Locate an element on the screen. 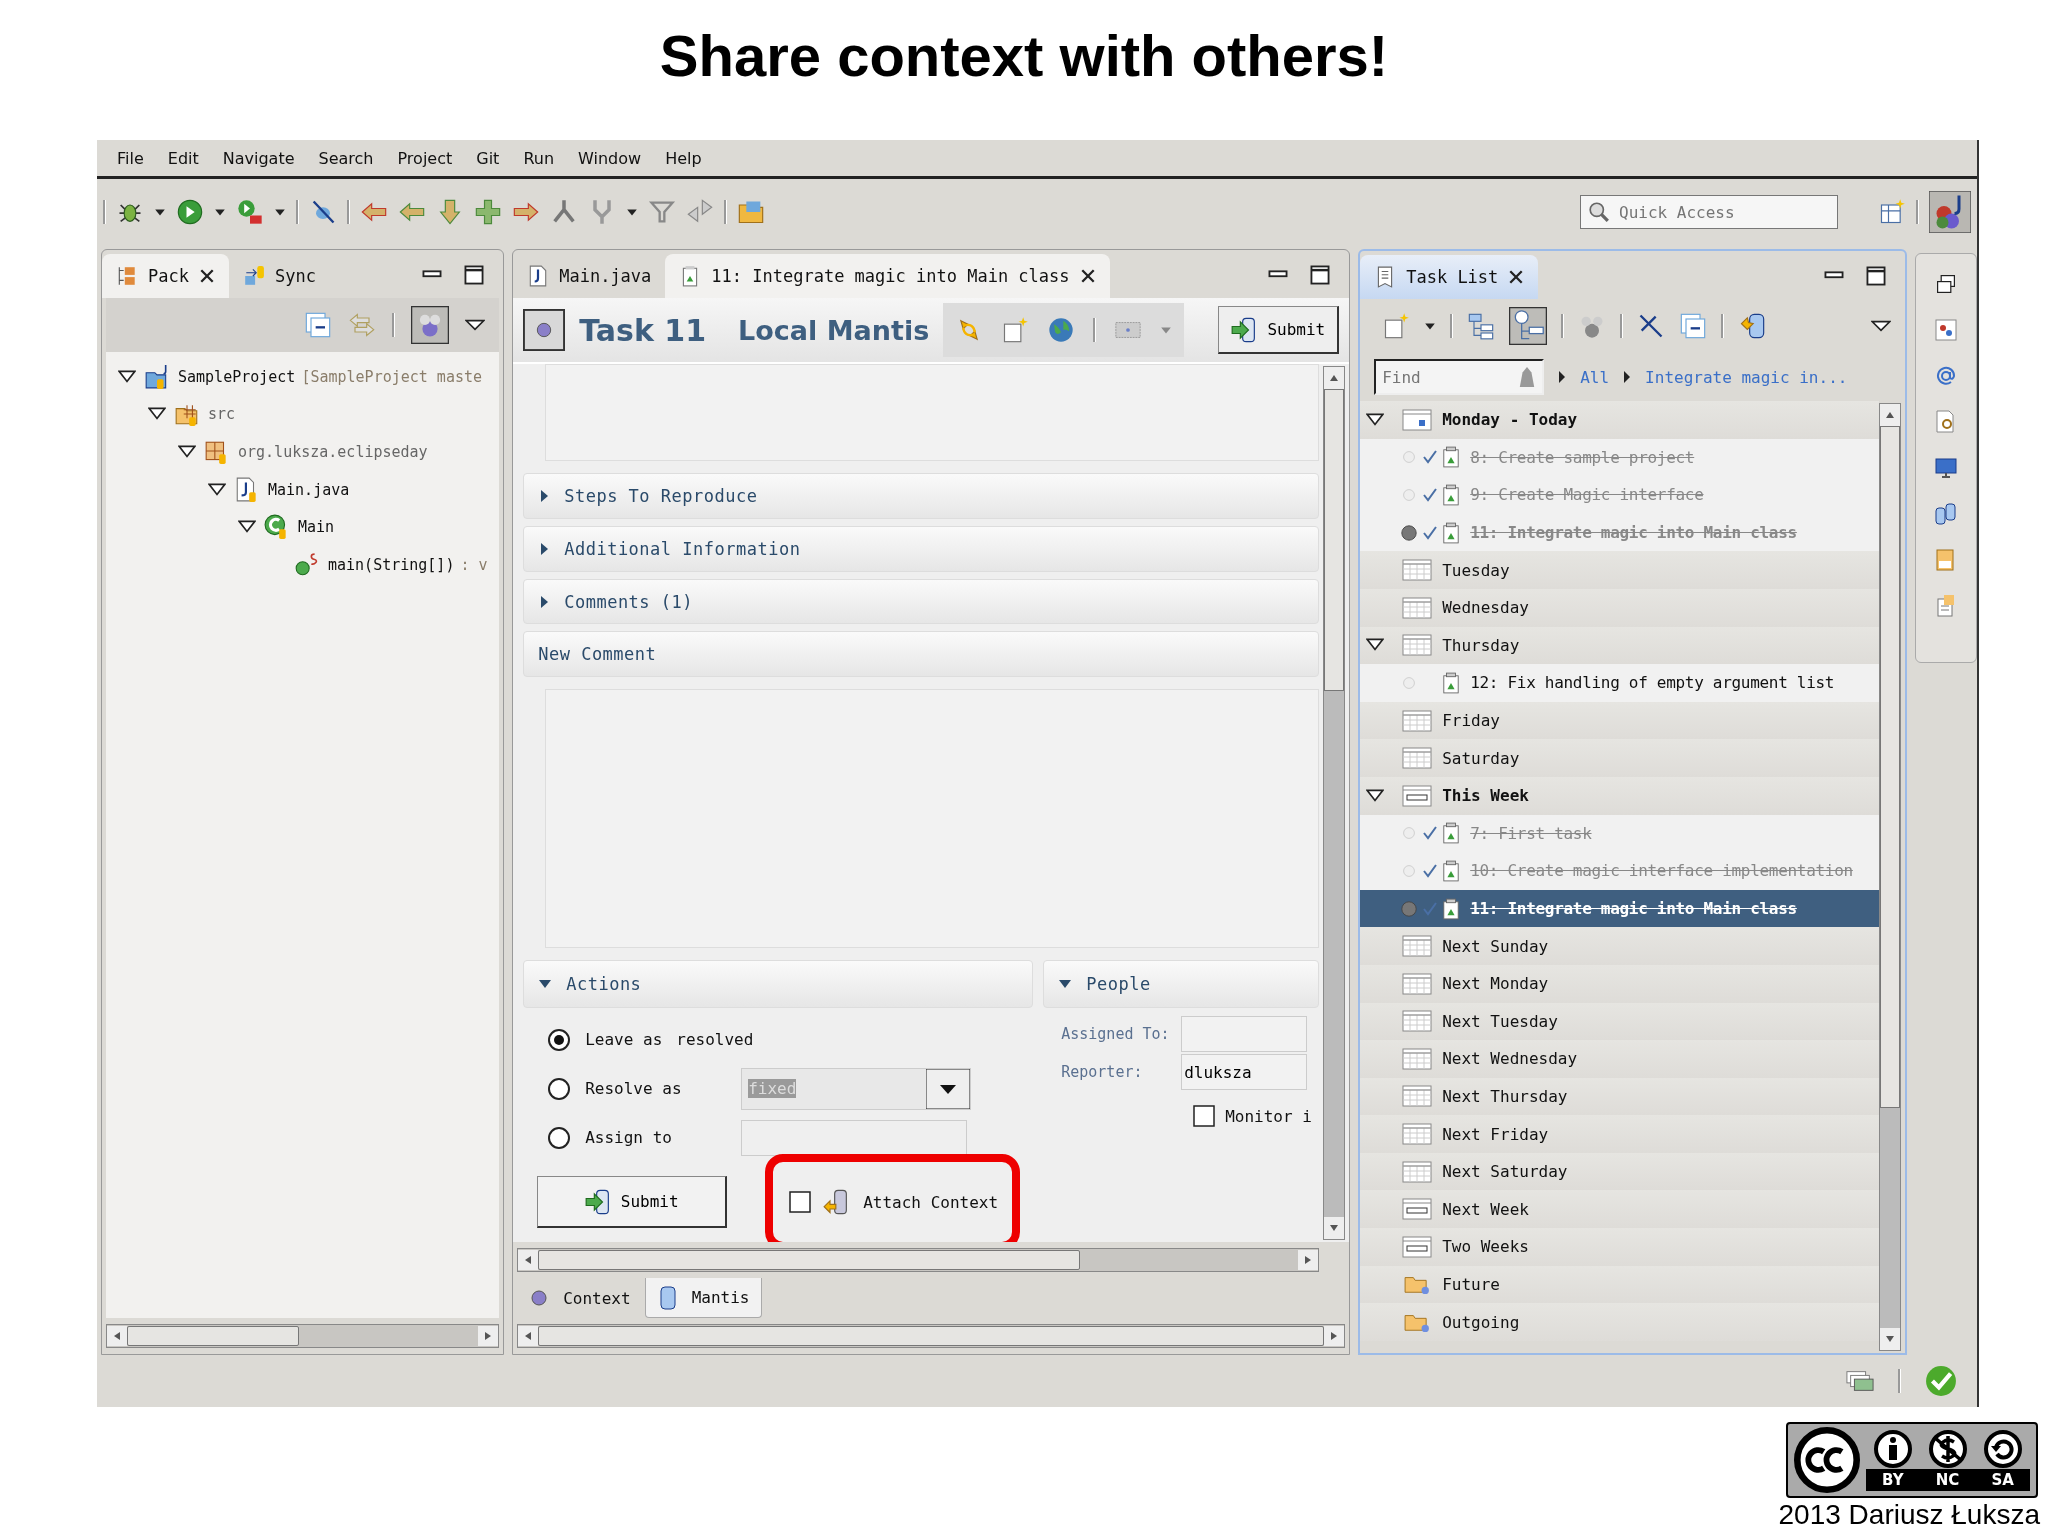 This screenshot has height=1535, width=2048. assigned-to-field is located at coordinates (1244, 1034).